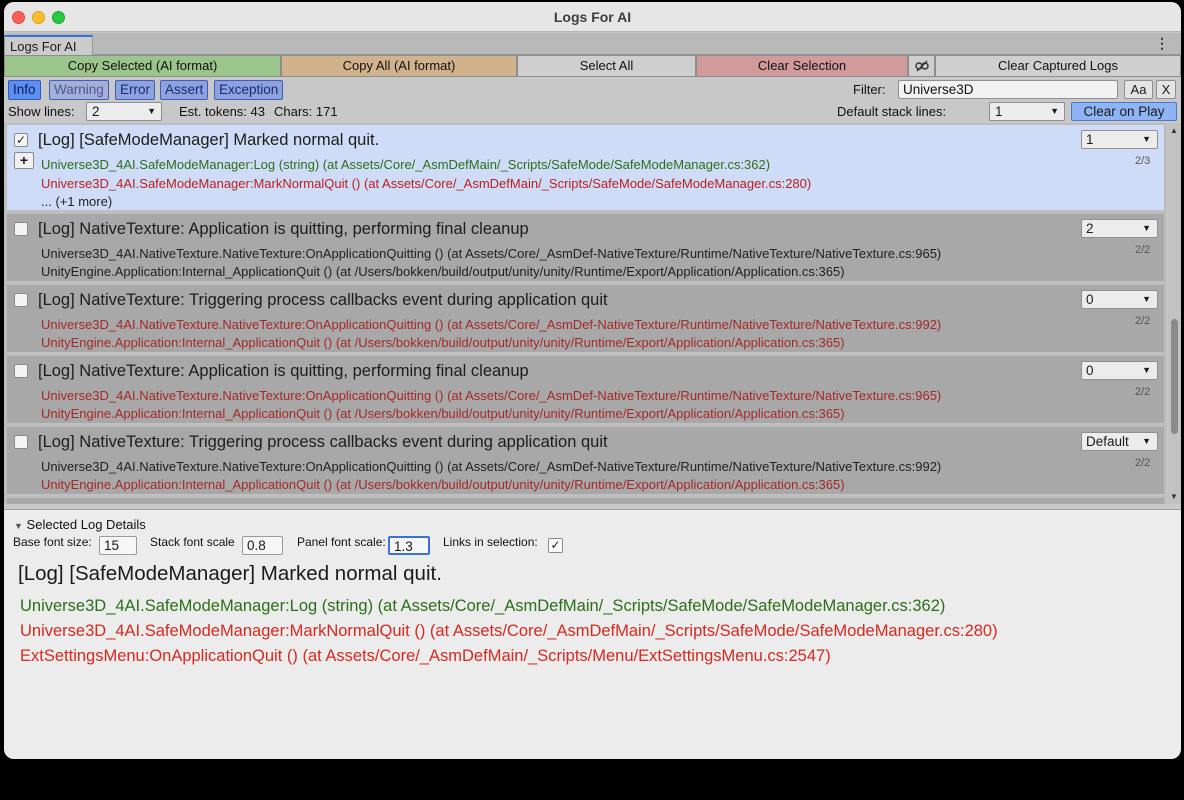 The image size is (1184, 800). I want to click on match-case-button: Aa, so click(1138, 89).